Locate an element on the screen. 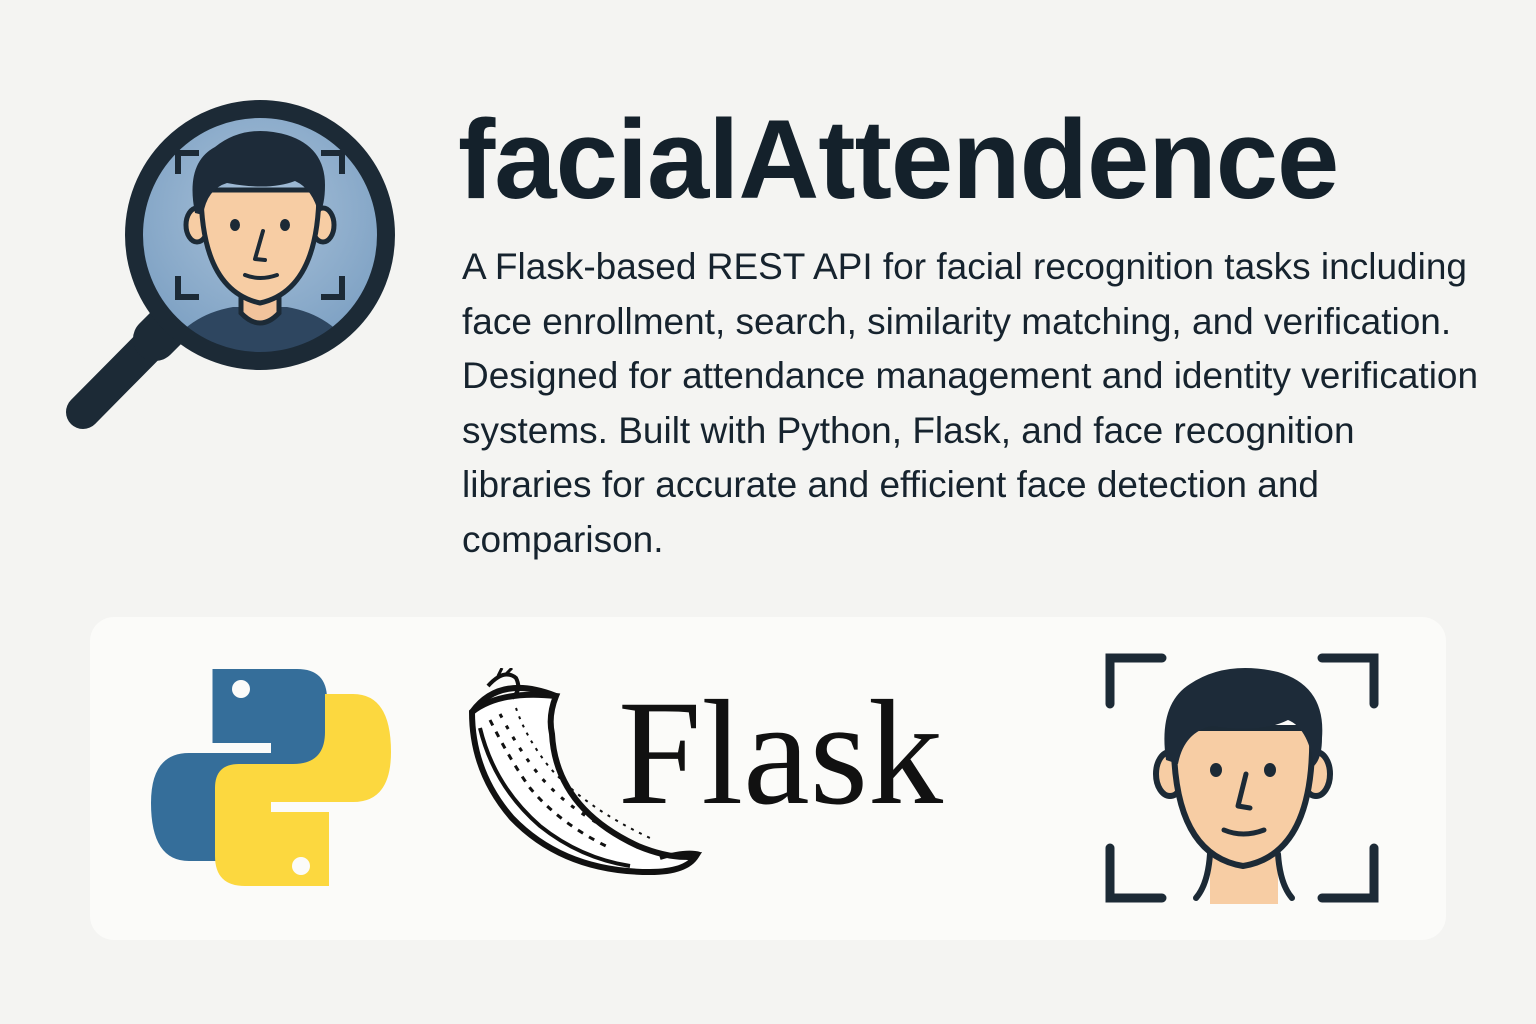  page-title: facialAttendence is located at coordinates (898, 159).